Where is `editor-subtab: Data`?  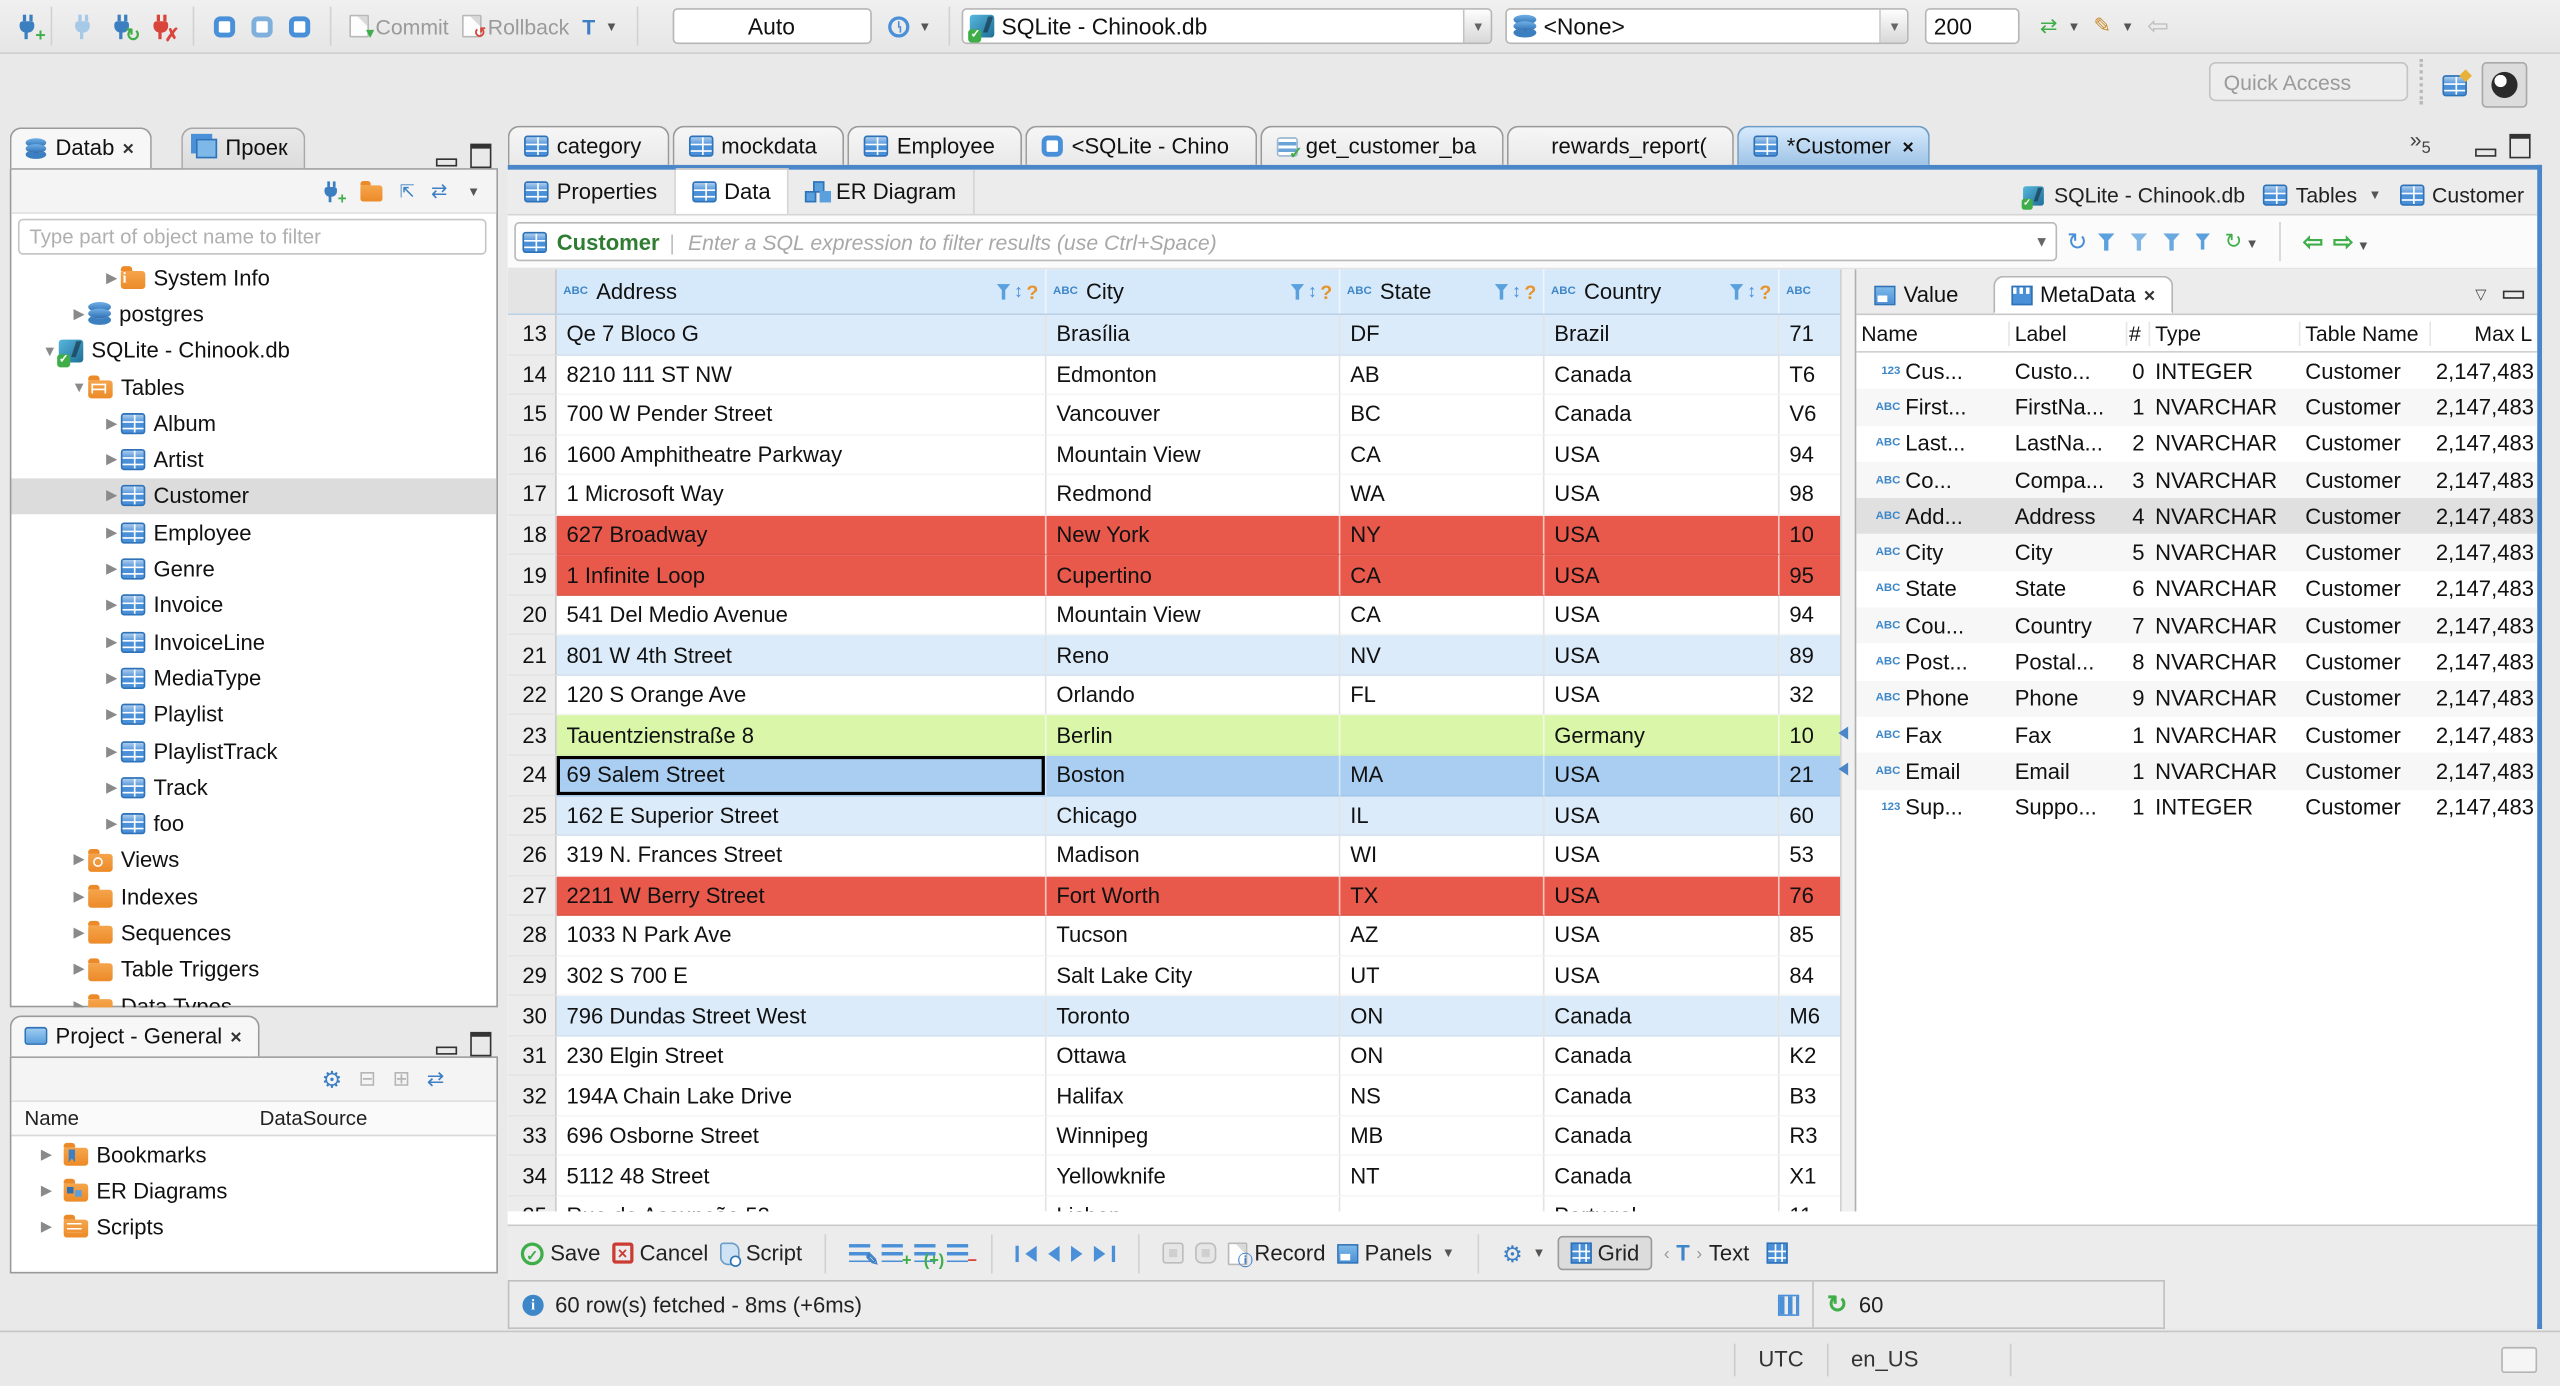
editor-subtab: Data is located at coordinates (732, 191).